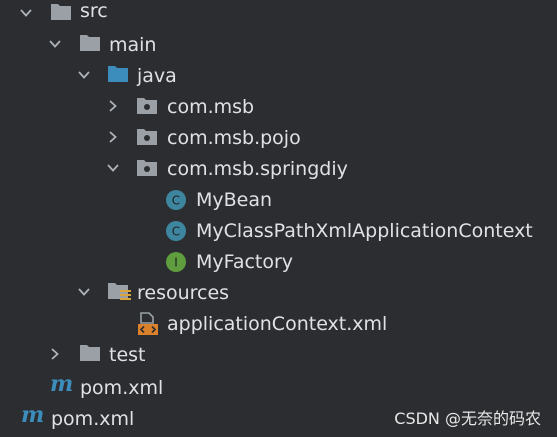  Describe the element at coordinates (278, 294) in the screenshot. I see `tree-node-resources: resources` at that location.